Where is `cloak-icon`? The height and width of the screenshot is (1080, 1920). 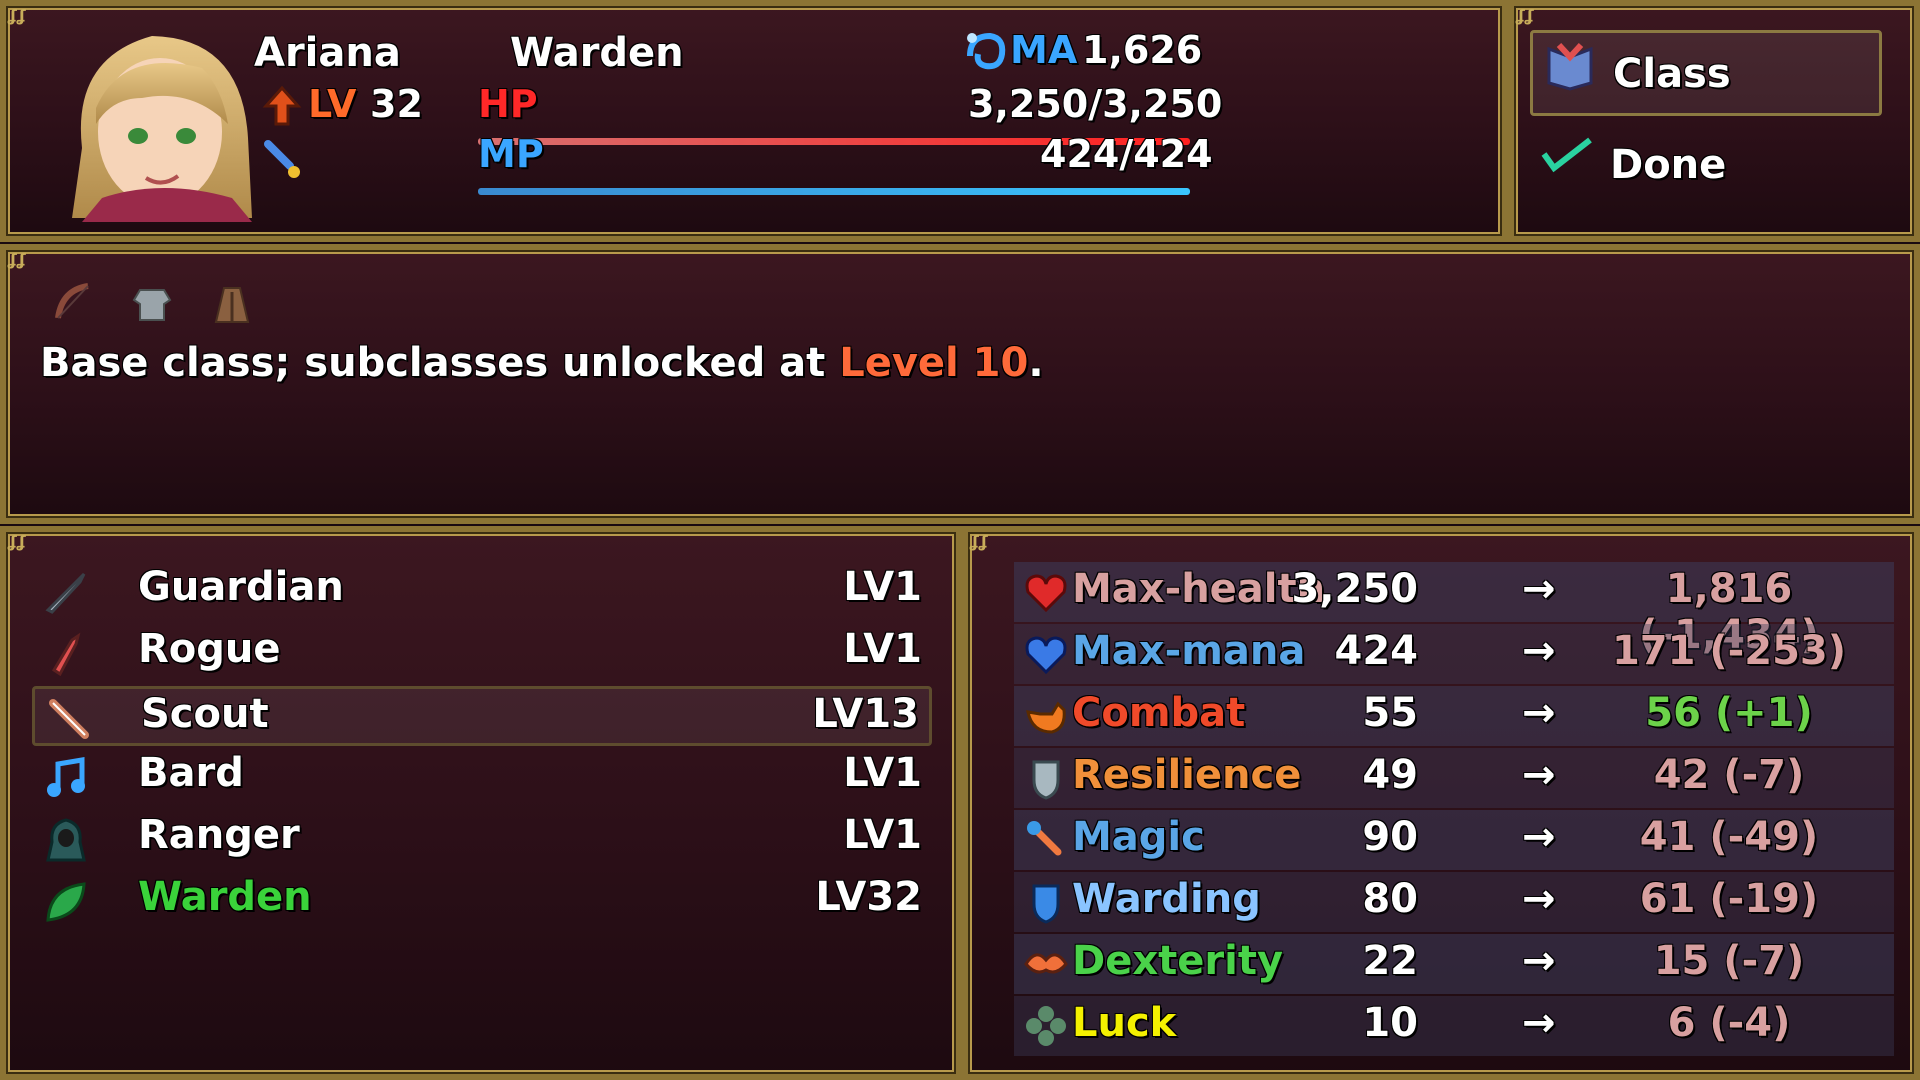
cloak-icon is located at coordinates (232, 306).